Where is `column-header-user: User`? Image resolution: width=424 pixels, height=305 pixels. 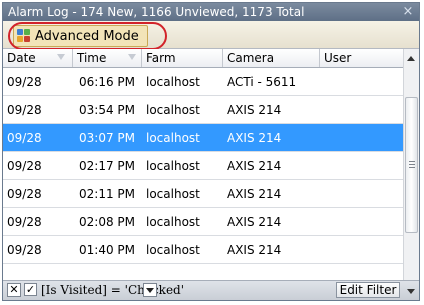 column-header-user: User is located at coordinates (361, 58).